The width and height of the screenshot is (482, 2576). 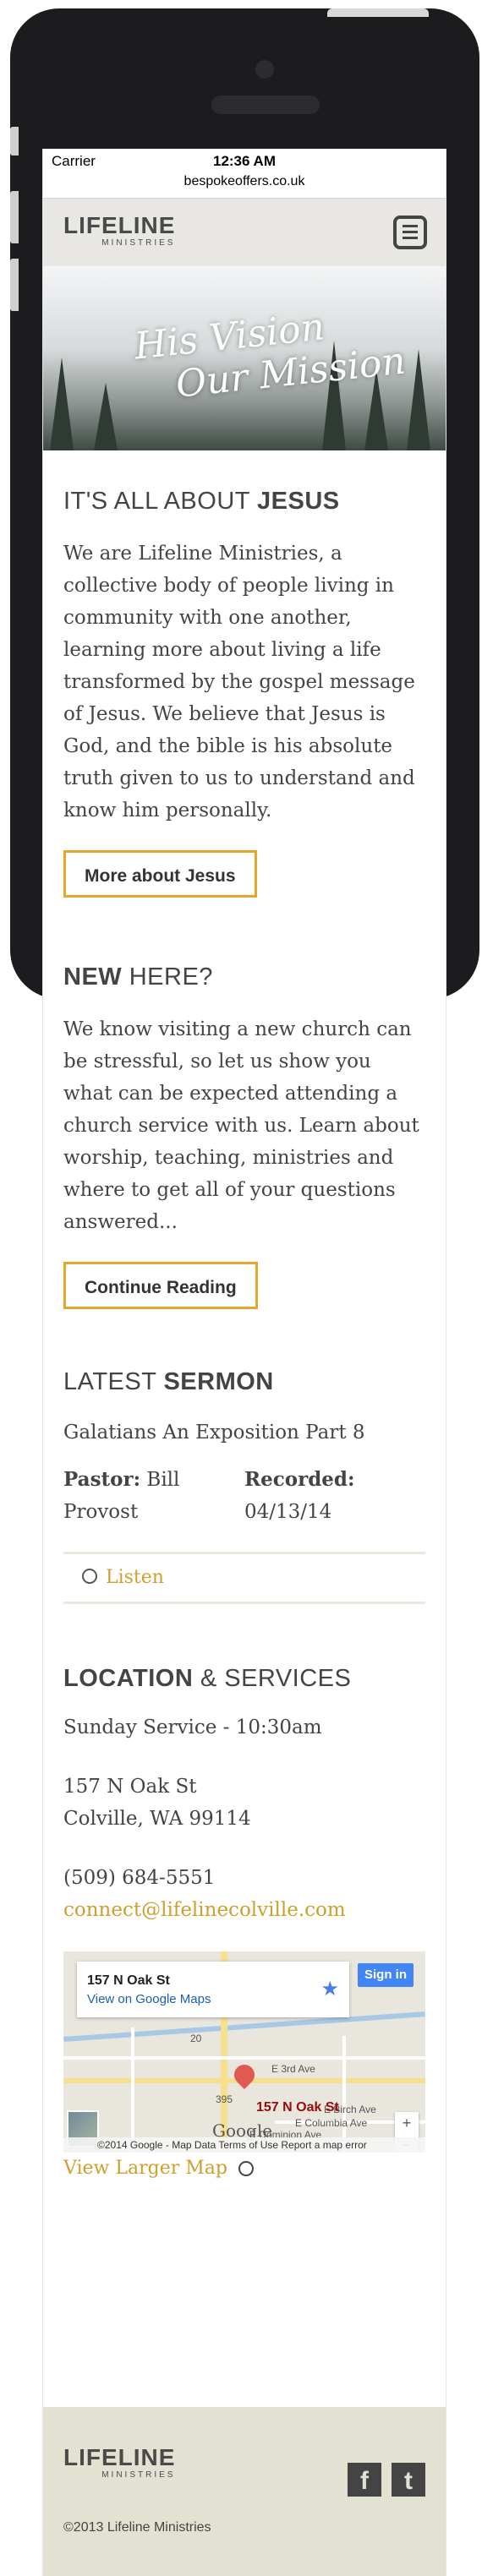 I want to click on street-label: E 3rd Ave, so click(x=293, y=2069).